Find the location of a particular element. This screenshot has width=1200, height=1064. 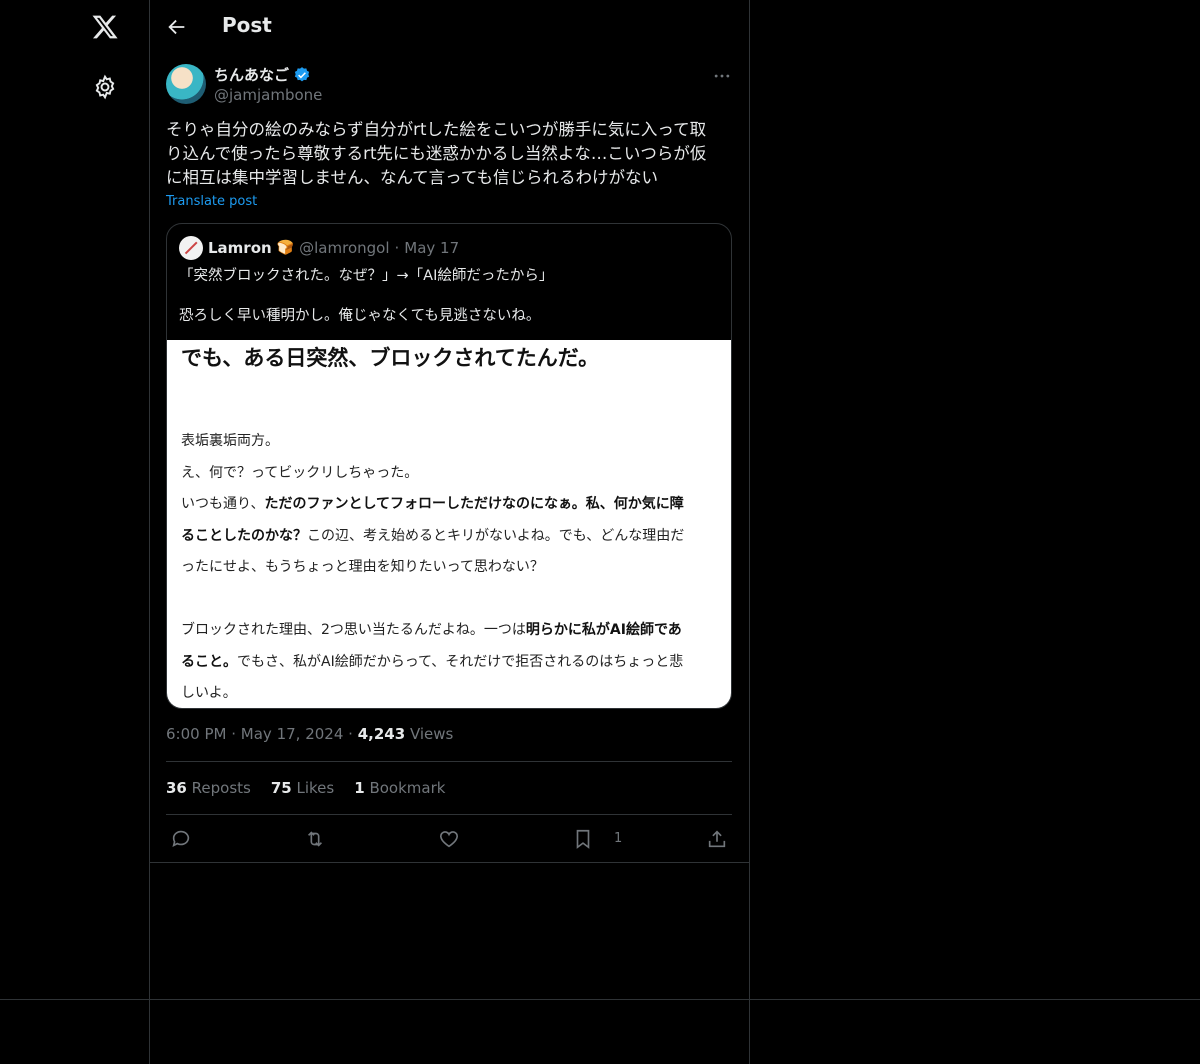

quote-text-line: 「突然ブロックされた。なぜ？」→「AI絵師だったから」 is located at coordinates (366, 276).